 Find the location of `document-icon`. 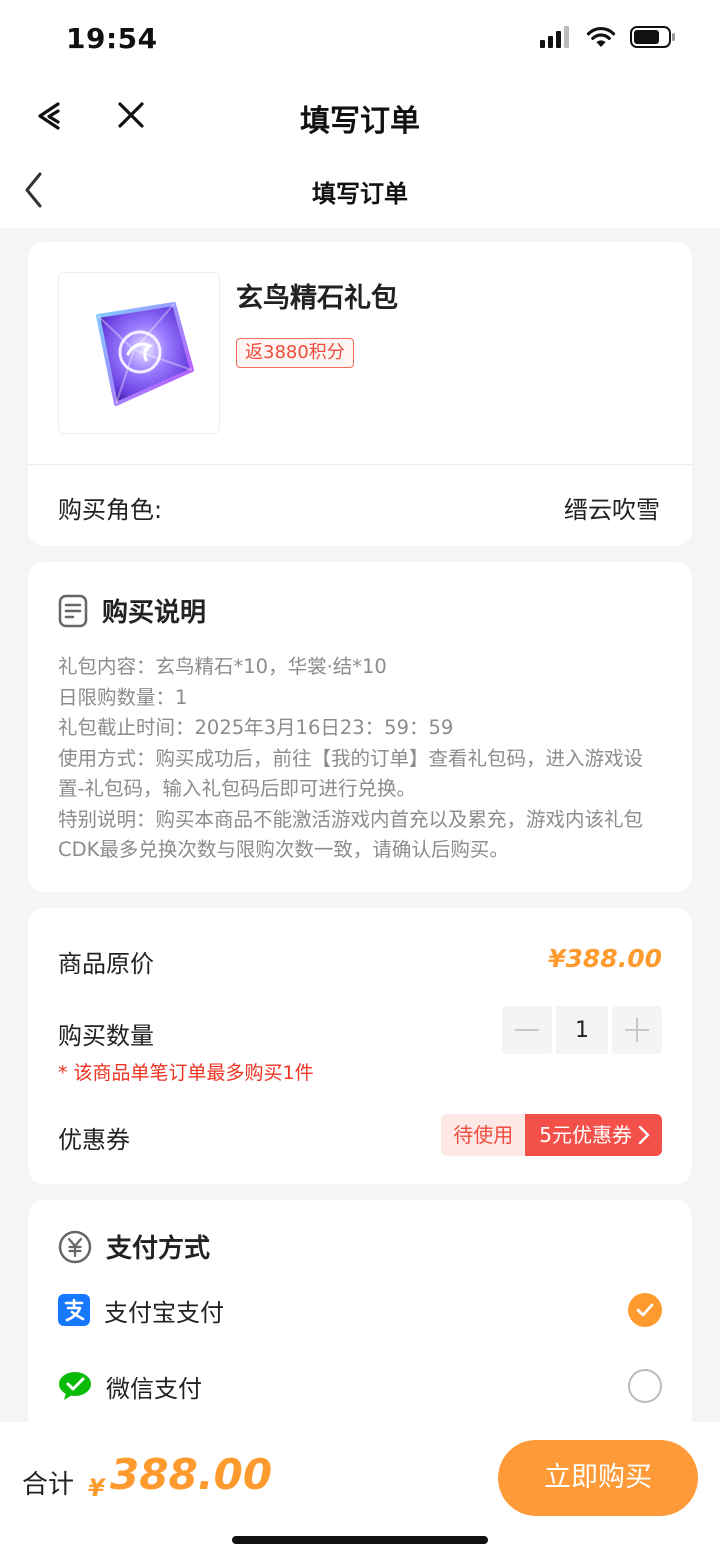

document-icon is located at coordinates (73, 610).